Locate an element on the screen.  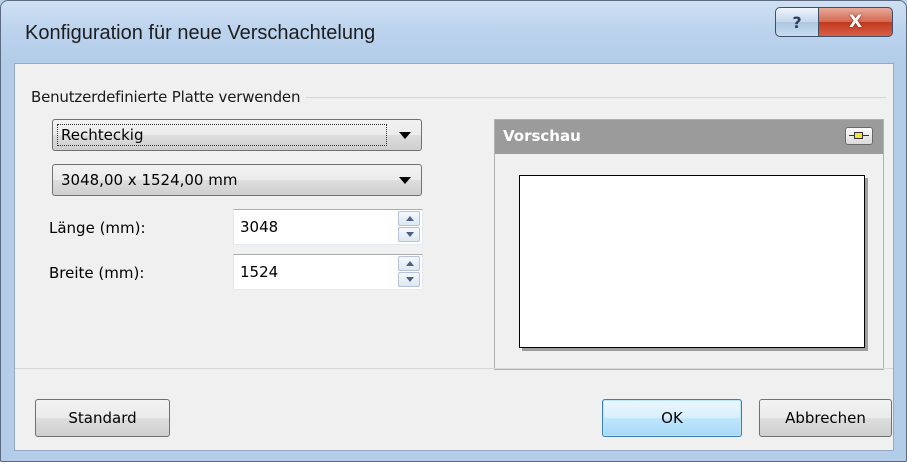
width-label: Breite (mm): is located at coordinates (97, 273).